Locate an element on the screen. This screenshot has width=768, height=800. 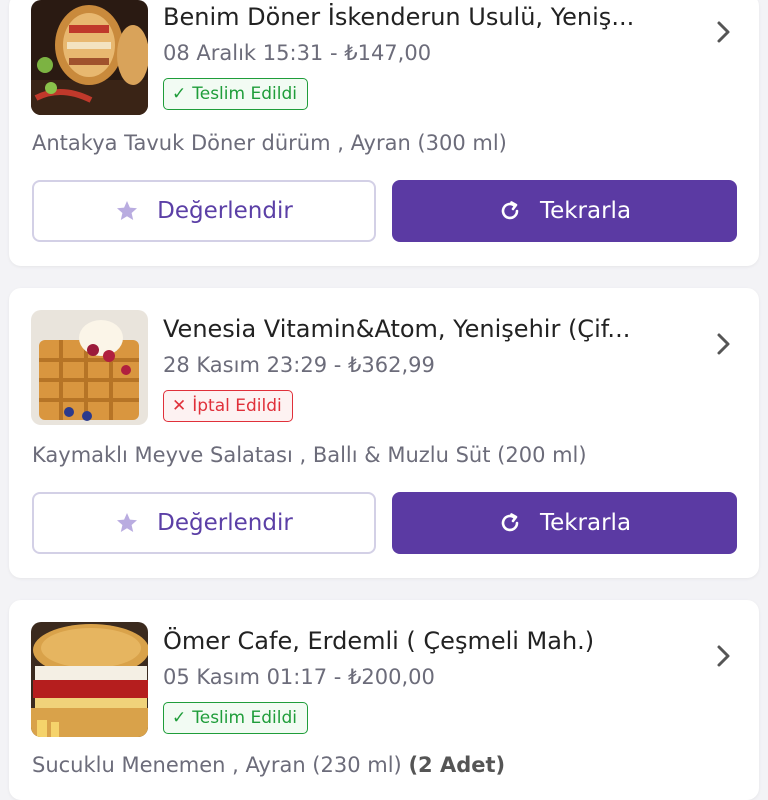
toast-sandwich-photo is located at coordinates (89, 679).